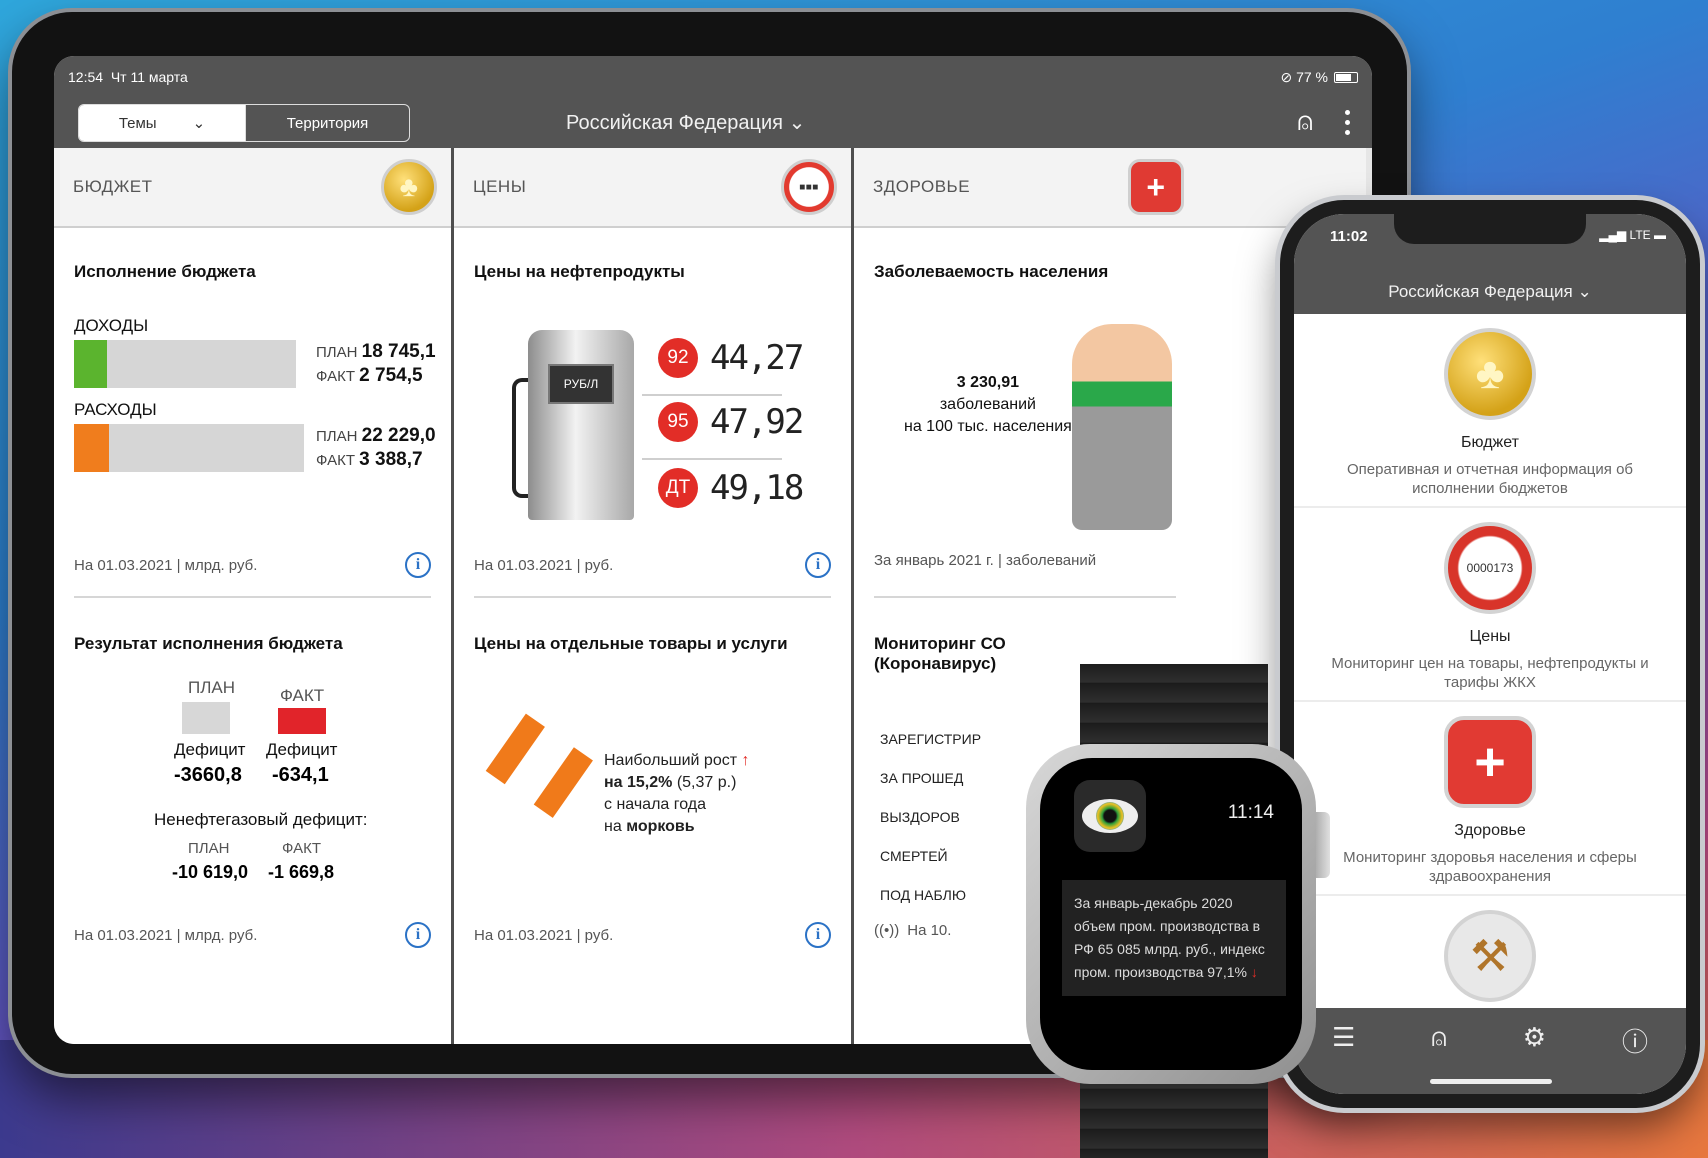 The height and width of the screenshot is (1158, 1708). I want to click on fuel-grade-badge: ДТ, so click(678, 488).